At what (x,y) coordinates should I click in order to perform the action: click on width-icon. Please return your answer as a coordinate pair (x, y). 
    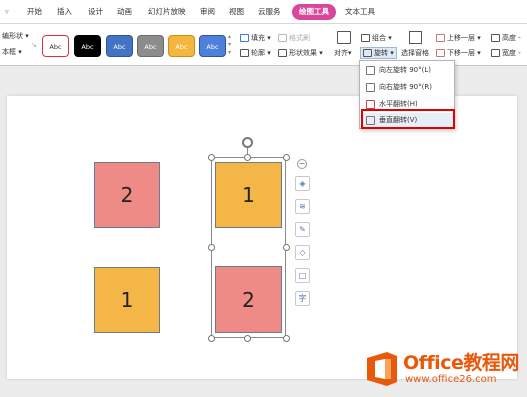
    Looking at the image, I should click on (495, 53).